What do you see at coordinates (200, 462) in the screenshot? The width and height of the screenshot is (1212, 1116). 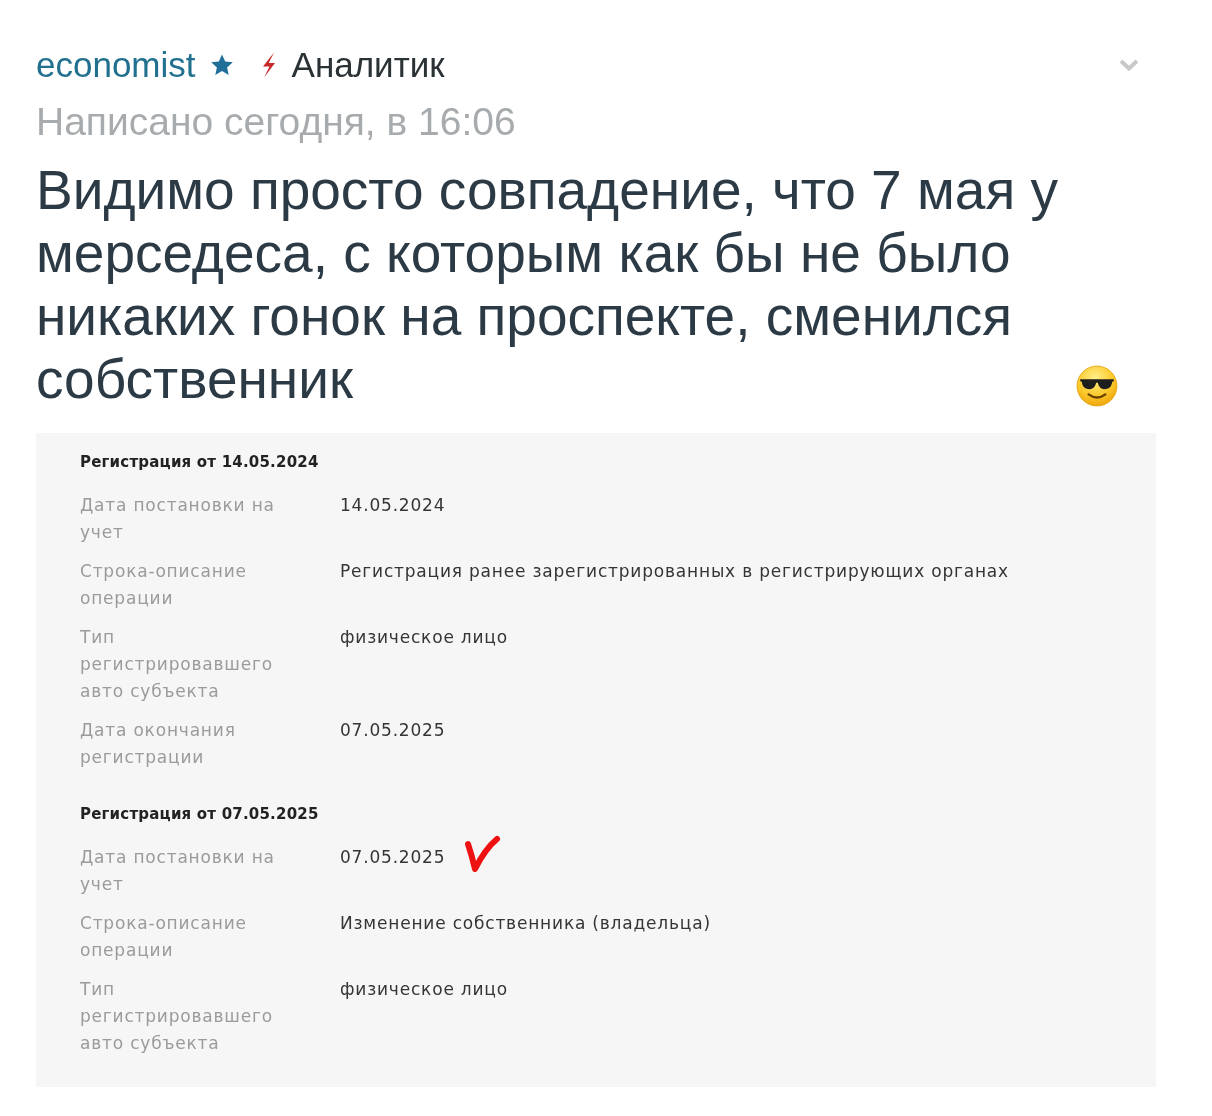 I see `section-title: Регистрация от 14.05.2024` at bounding box center [200, 462].